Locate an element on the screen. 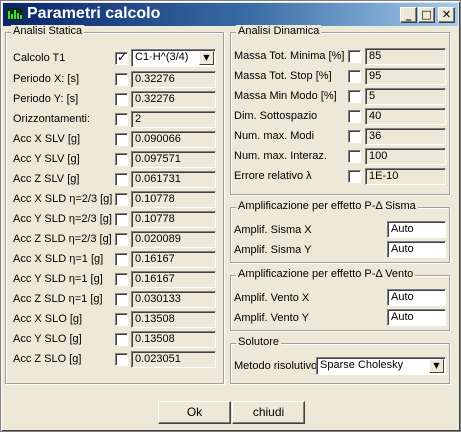 The height and width of the screenshot is (432, 461). param-value-field: 0.097571 is located at coordinates (173, 159).